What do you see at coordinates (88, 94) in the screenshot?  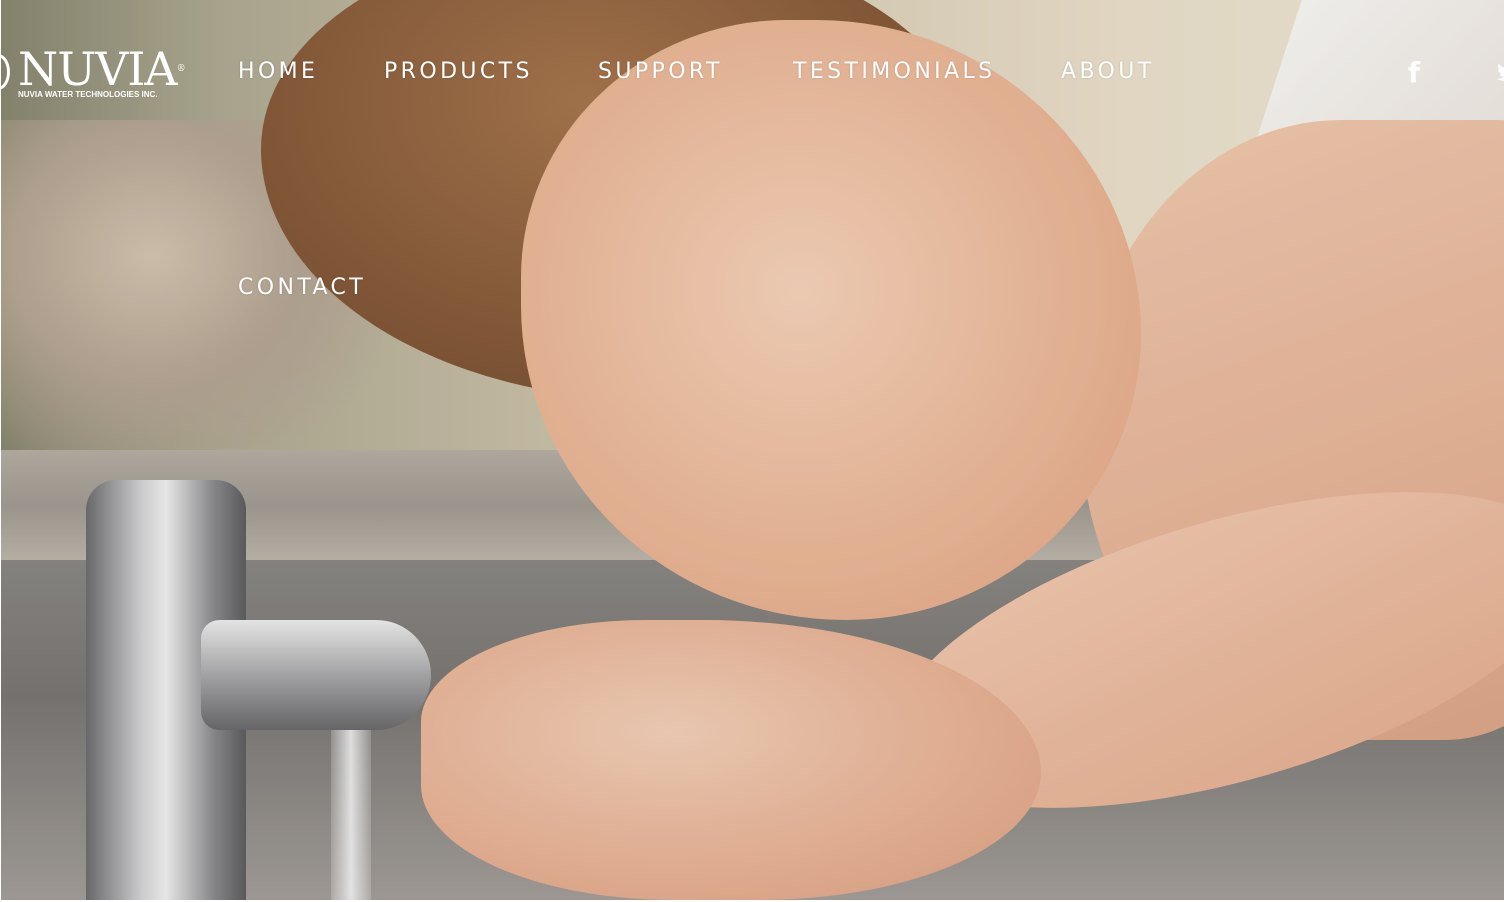 I see `brand-tagline: NUVIA WATER TECHNOLOGIES INC.` at bounding box center [88, 94].